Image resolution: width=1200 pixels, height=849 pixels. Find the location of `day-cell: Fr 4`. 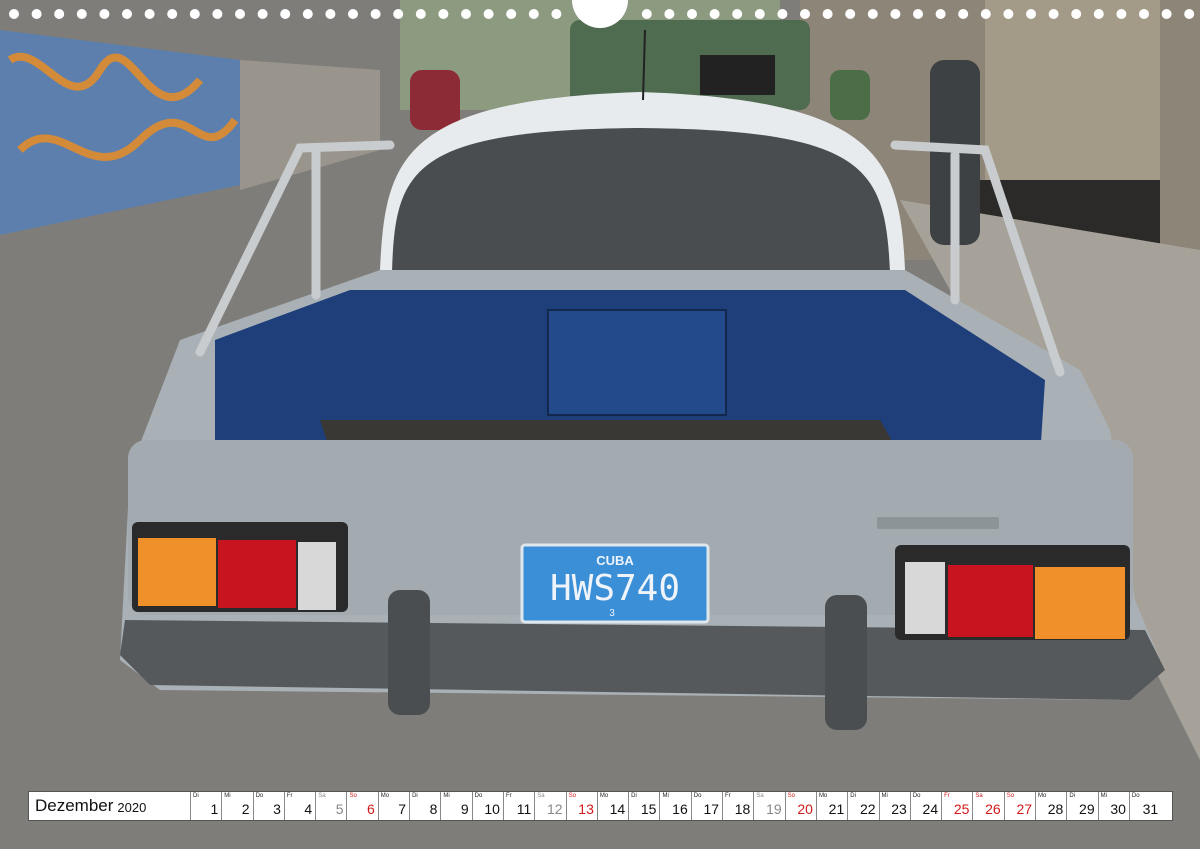

day-cell: Fr 4 is located at coordinates (301, 806).